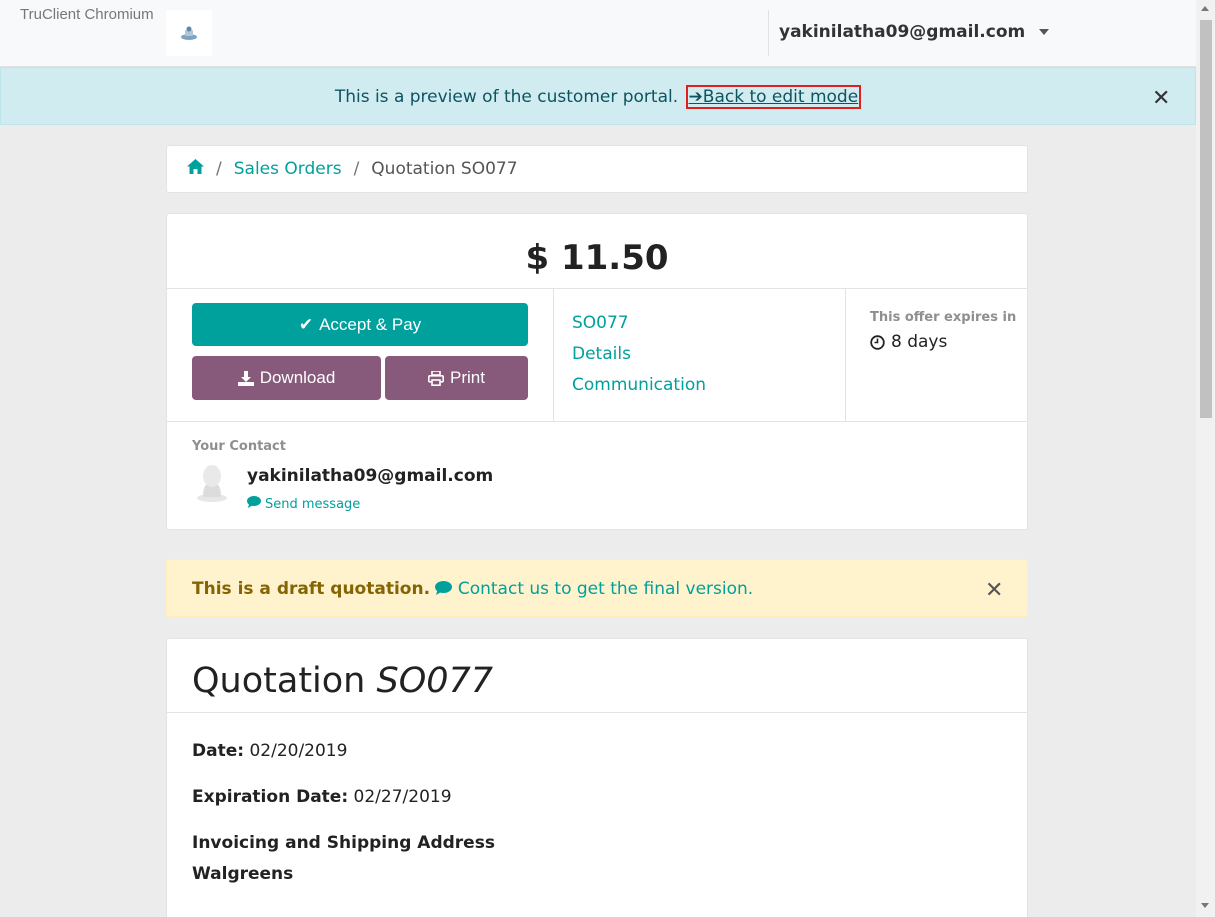 The image size is (1215, 917). I want to click on download-icon, so click(245, 378).